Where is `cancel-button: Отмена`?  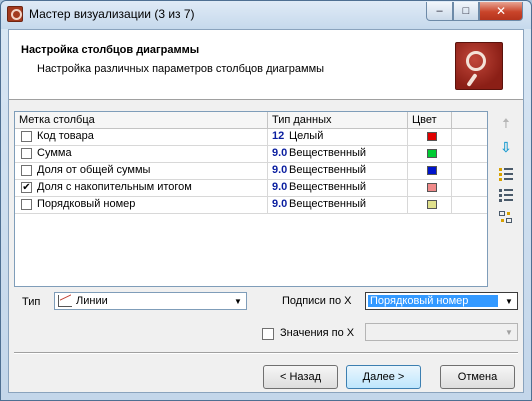
cancel-button: Отмена is located at coordinates (477, 377).